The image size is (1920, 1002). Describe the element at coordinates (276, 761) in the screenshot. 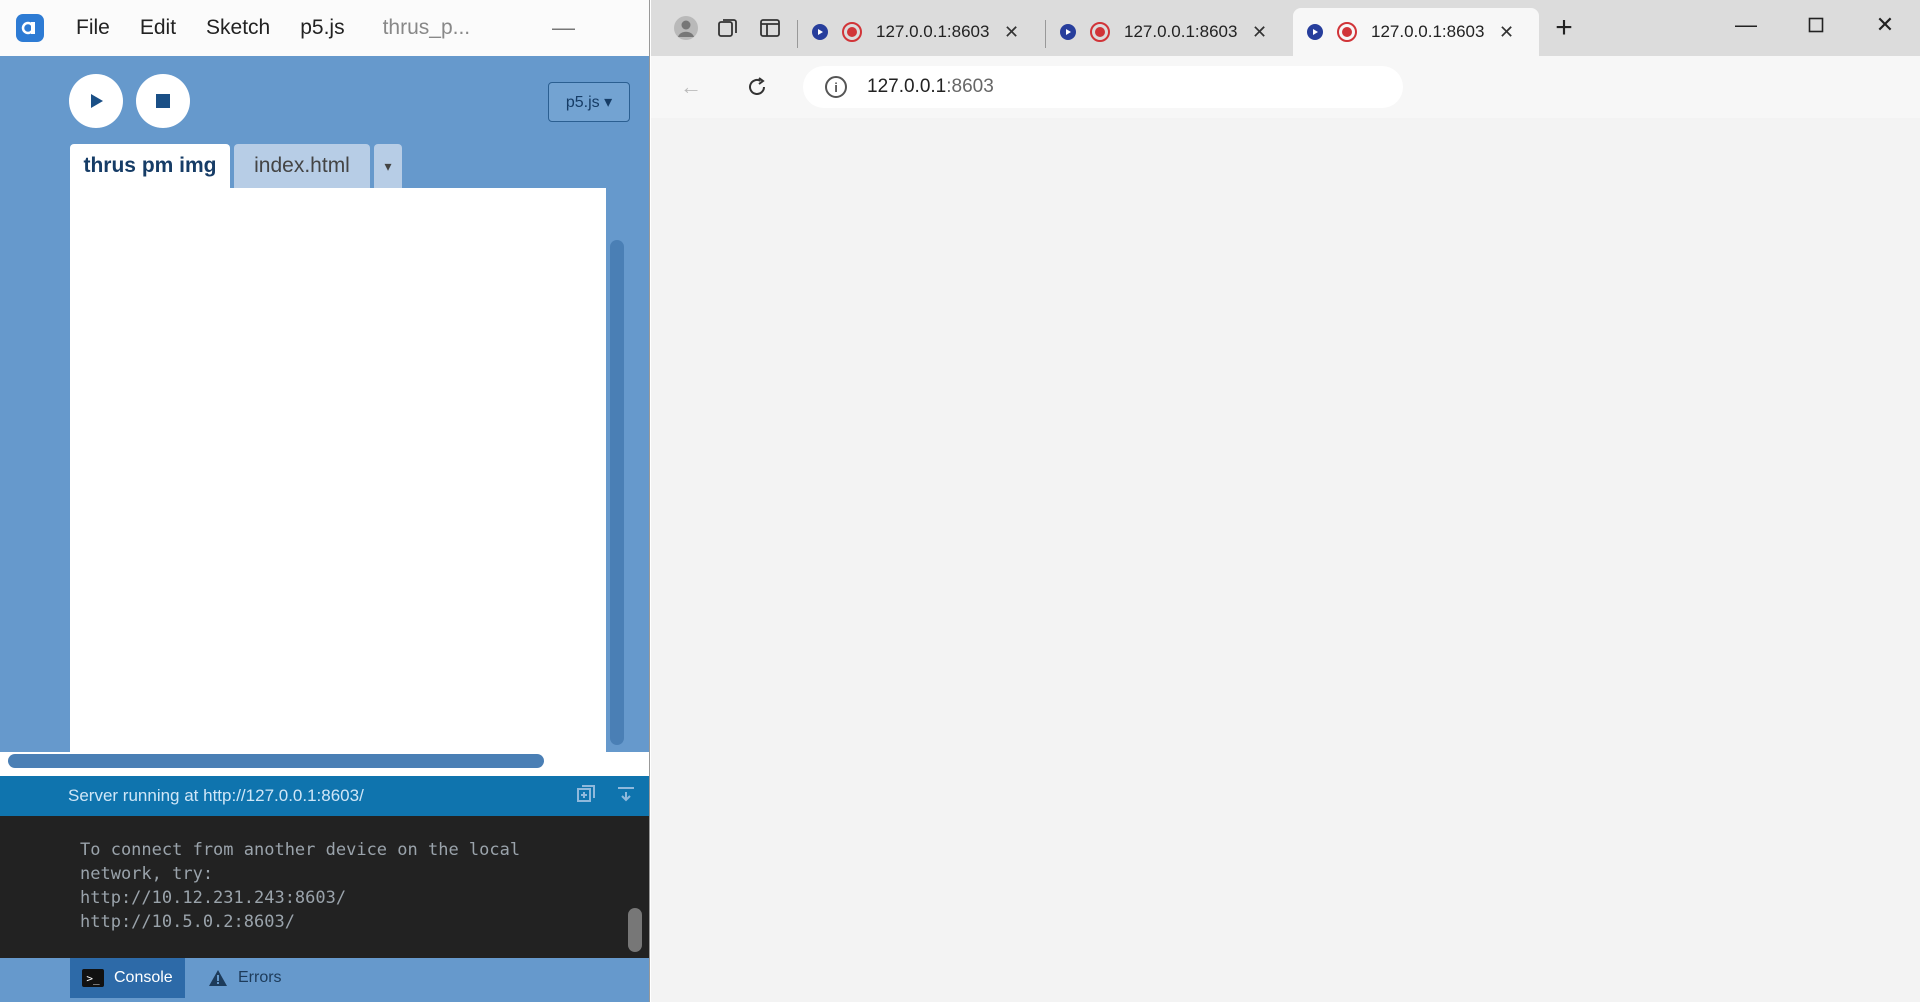

I see `code-horizontal-scrollbar` at that location.